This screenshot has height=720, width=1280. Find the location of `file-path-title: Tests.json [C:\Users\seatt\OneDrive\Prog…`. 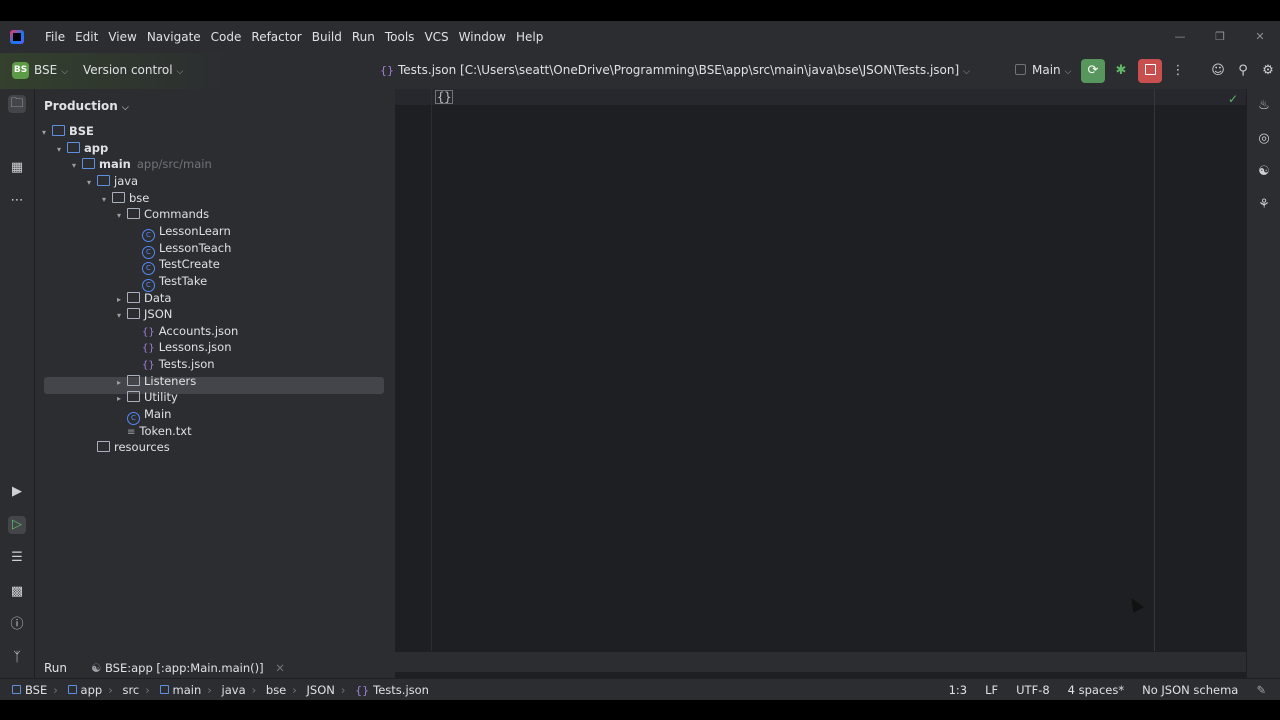

file-path-title: Tests.json [C:\Users\seatt\OneDrive\Prog… is located at coordinates (679, 70).